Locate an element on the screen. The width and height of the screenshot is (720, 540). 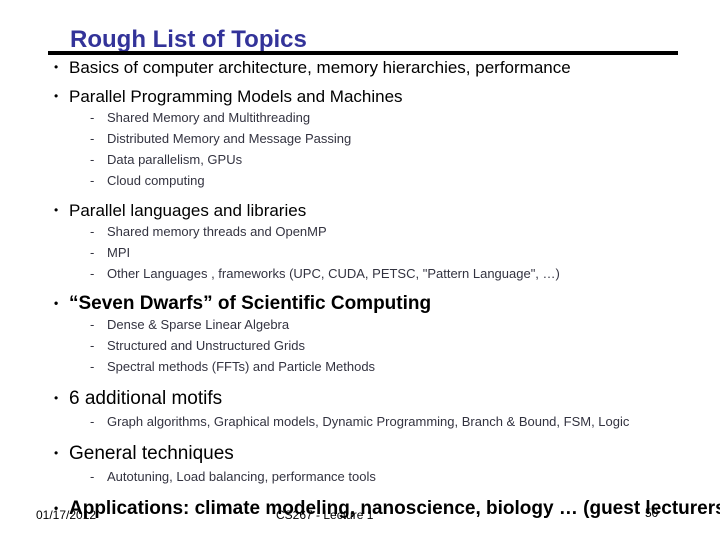
sub-item: - Data parallelism, GPUs is located at coordinates (166, 160).